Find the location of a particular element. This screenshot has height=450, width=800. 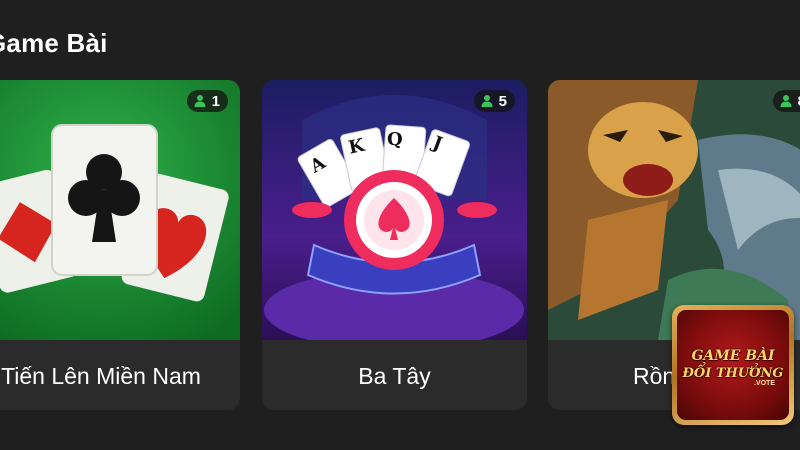

player-count-badge: 5 is located at coordinates (494, 101).